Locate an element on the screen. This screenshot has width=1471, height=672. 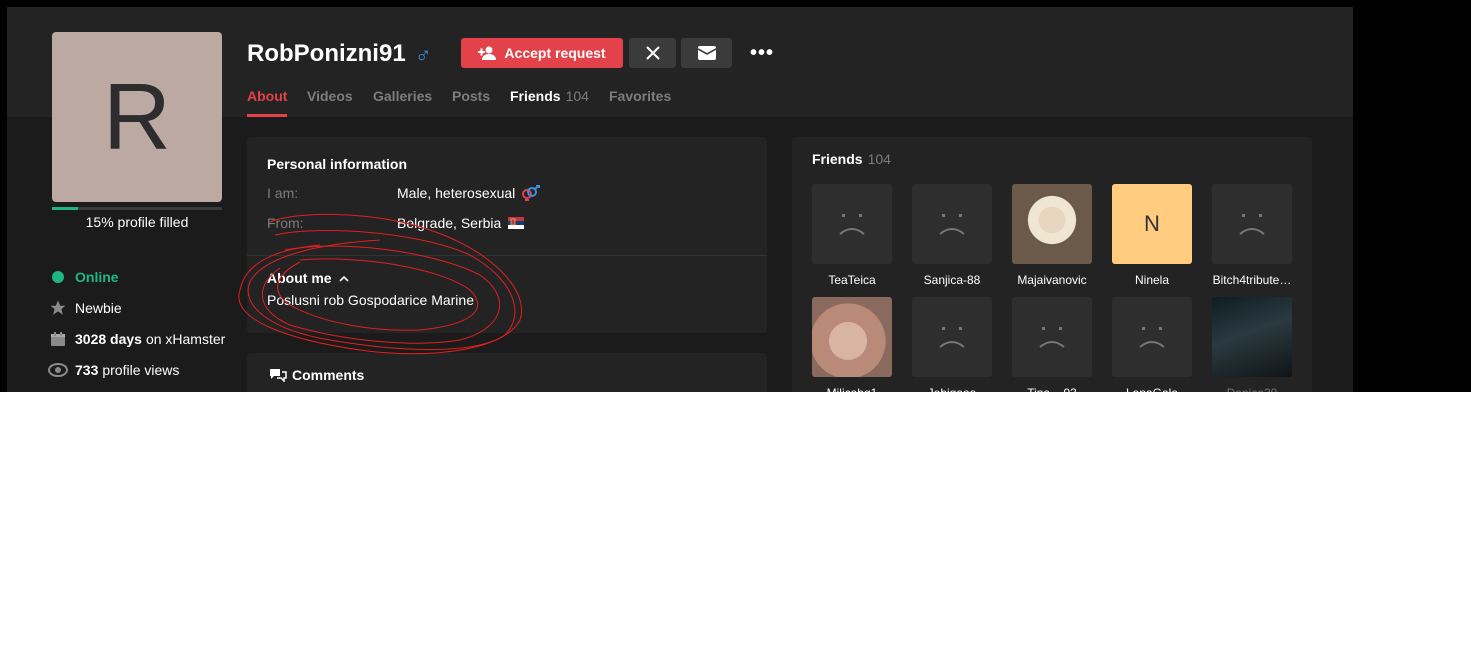
friend-name: Jebigaaa is located at coordinates (952, 389).